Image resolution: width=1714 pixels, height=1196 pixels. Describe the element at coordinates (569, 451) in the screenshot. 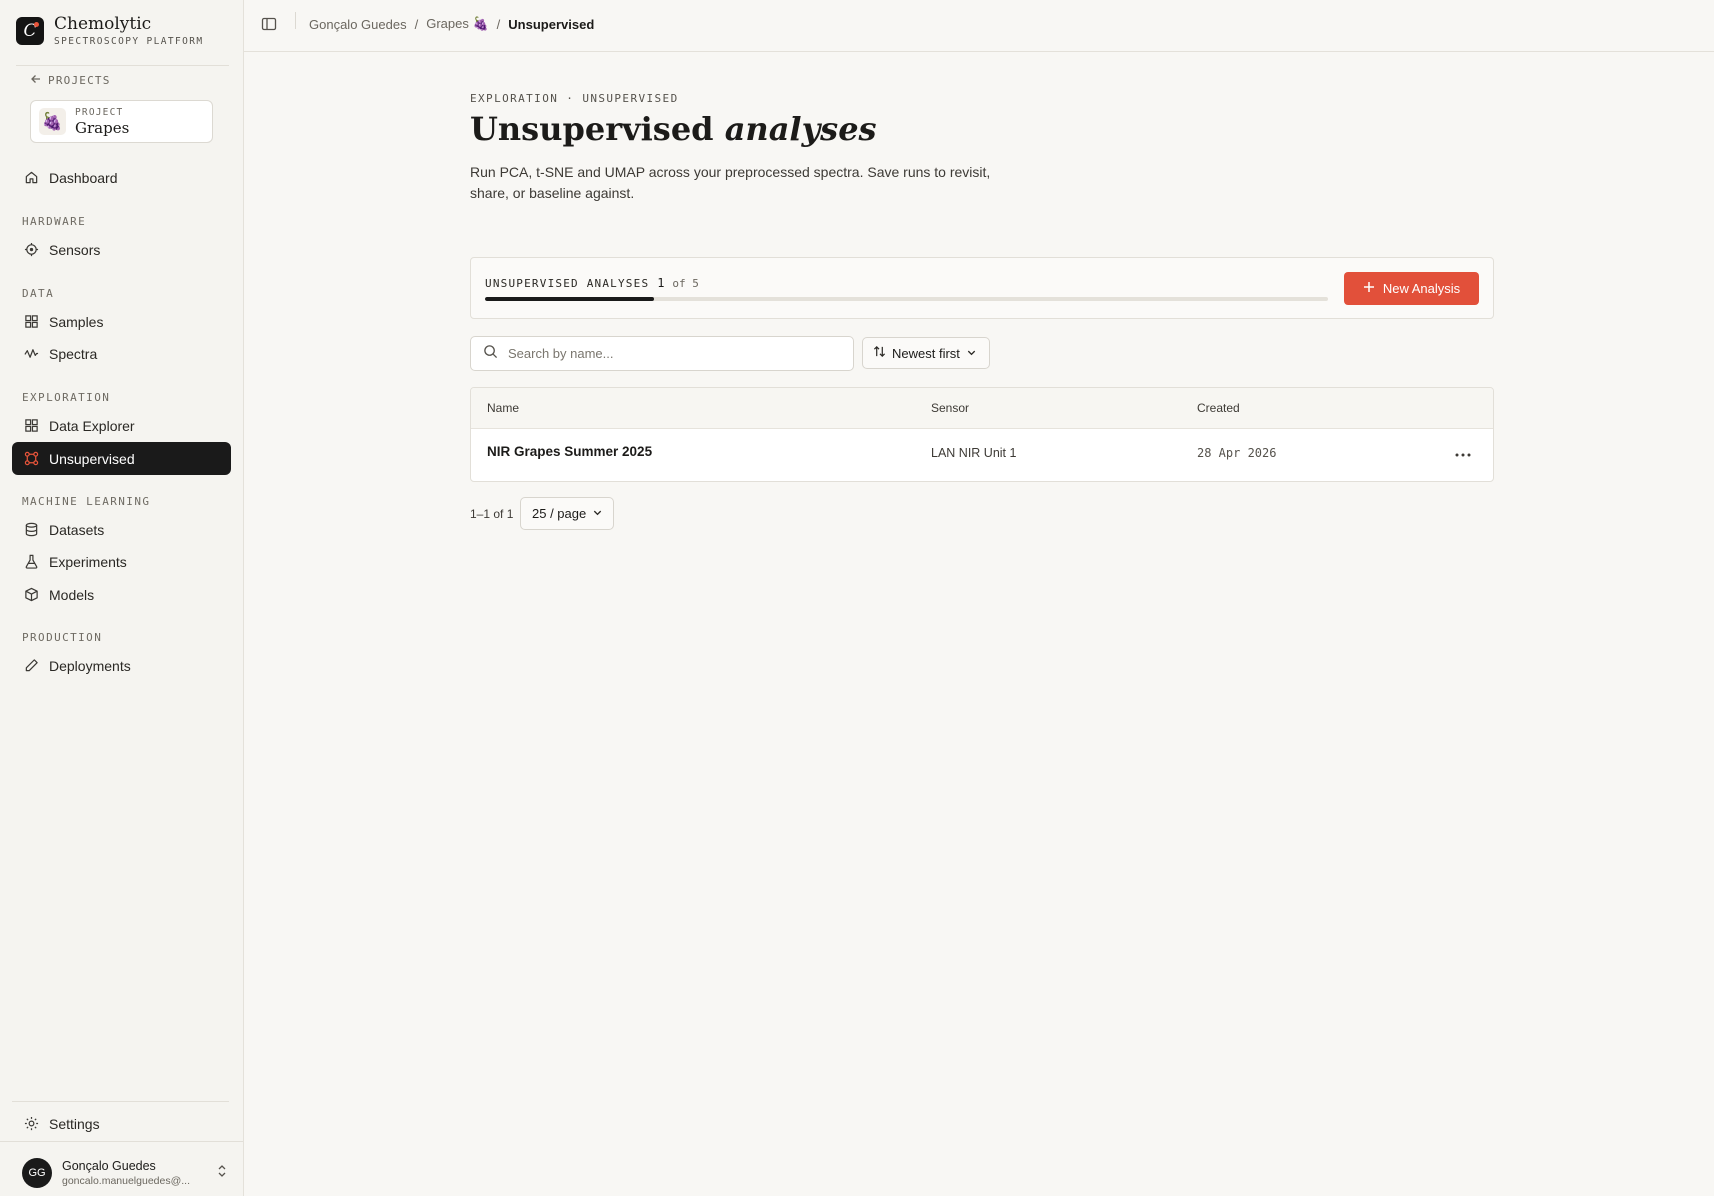

I see `analysis-name: NIR Grapes Summer 2025` at that location.